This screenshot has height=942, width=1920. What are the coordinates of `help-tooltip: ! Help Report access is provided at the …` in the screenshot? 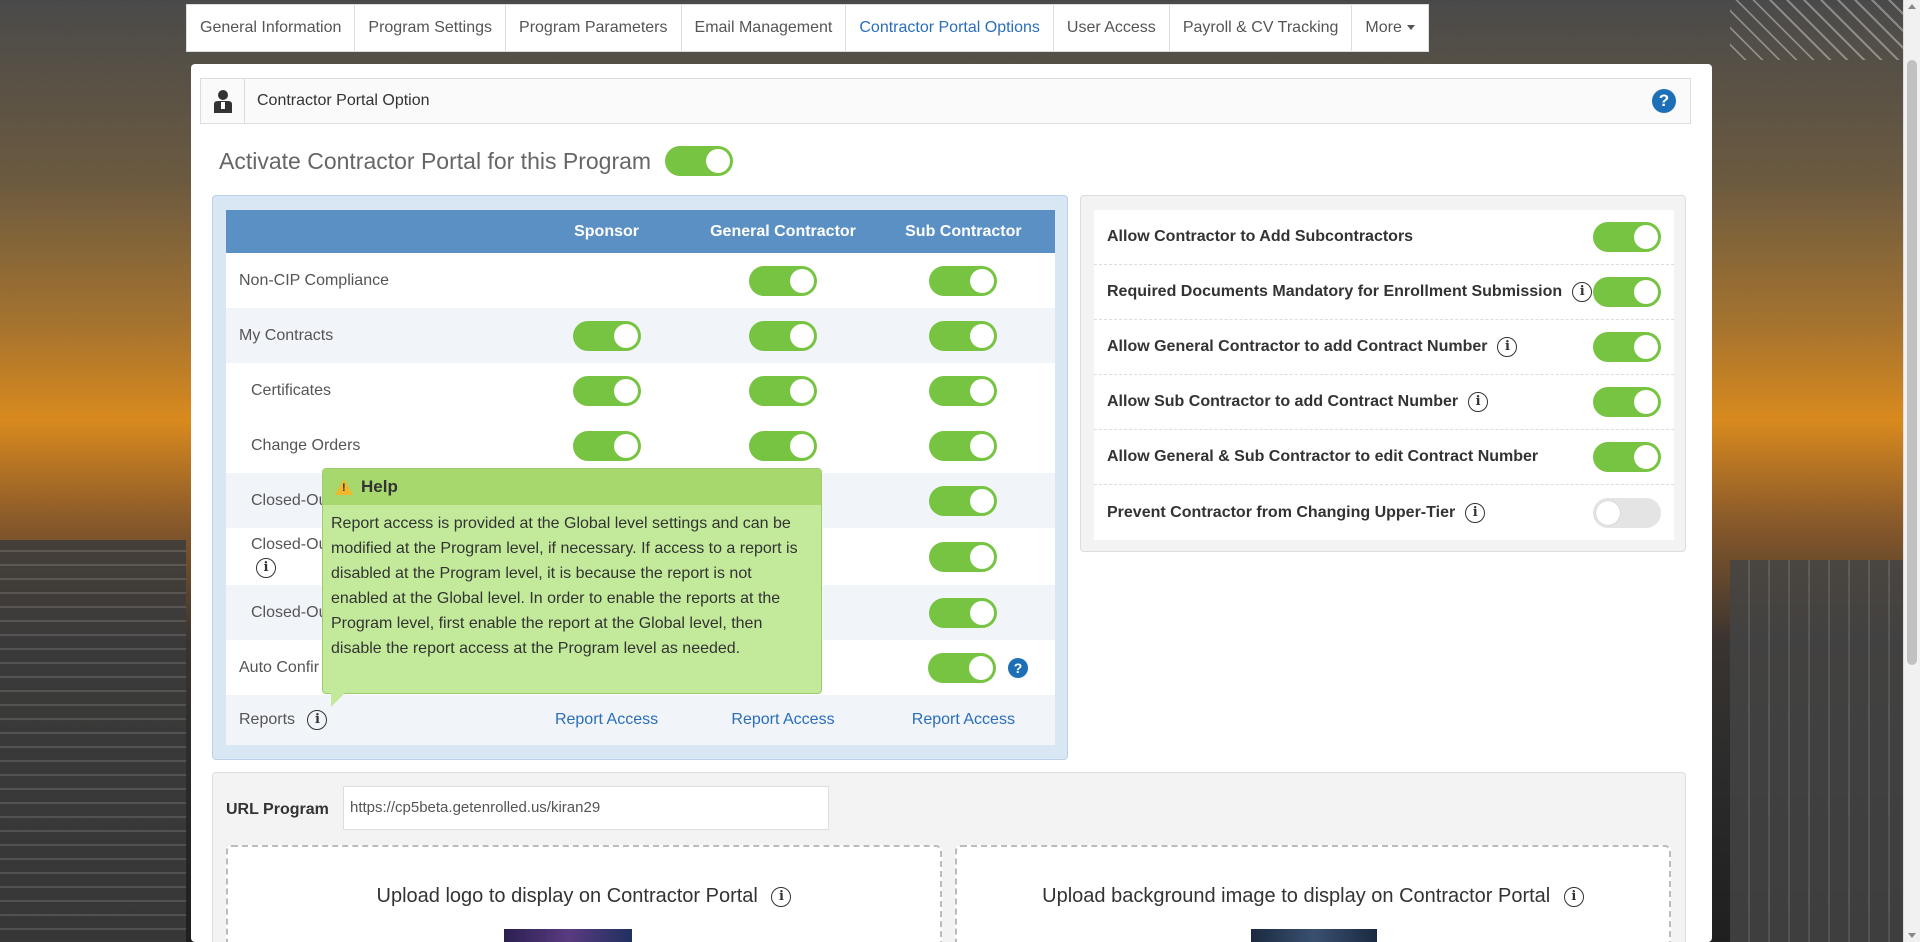 It's located at (572, 587).